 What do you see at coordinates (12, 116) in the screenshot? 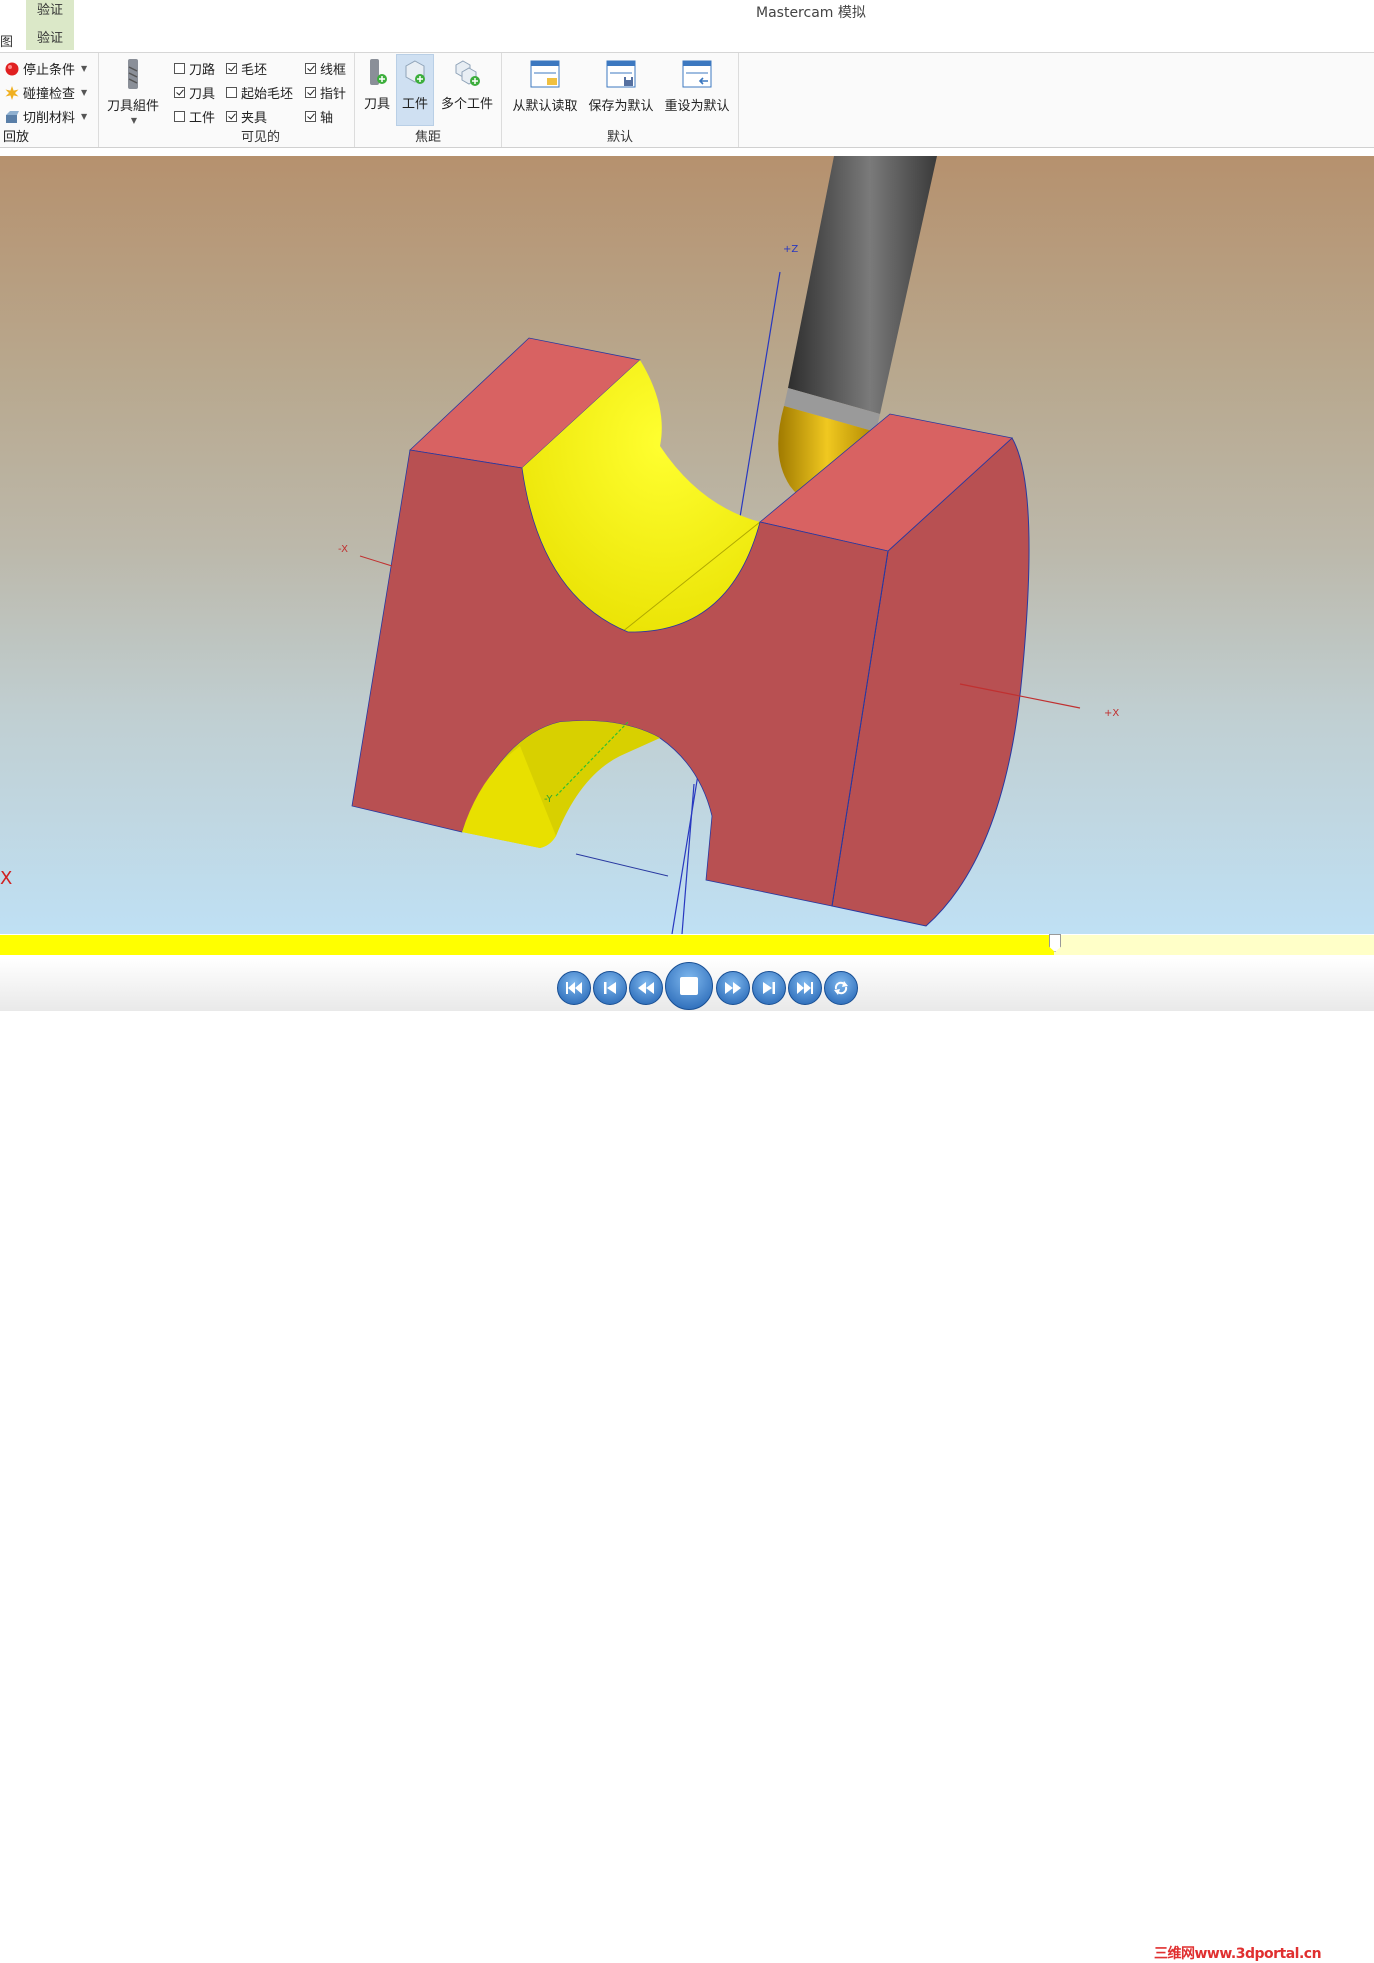
I see `cut-material-icon` at bounding box center [12, 116].